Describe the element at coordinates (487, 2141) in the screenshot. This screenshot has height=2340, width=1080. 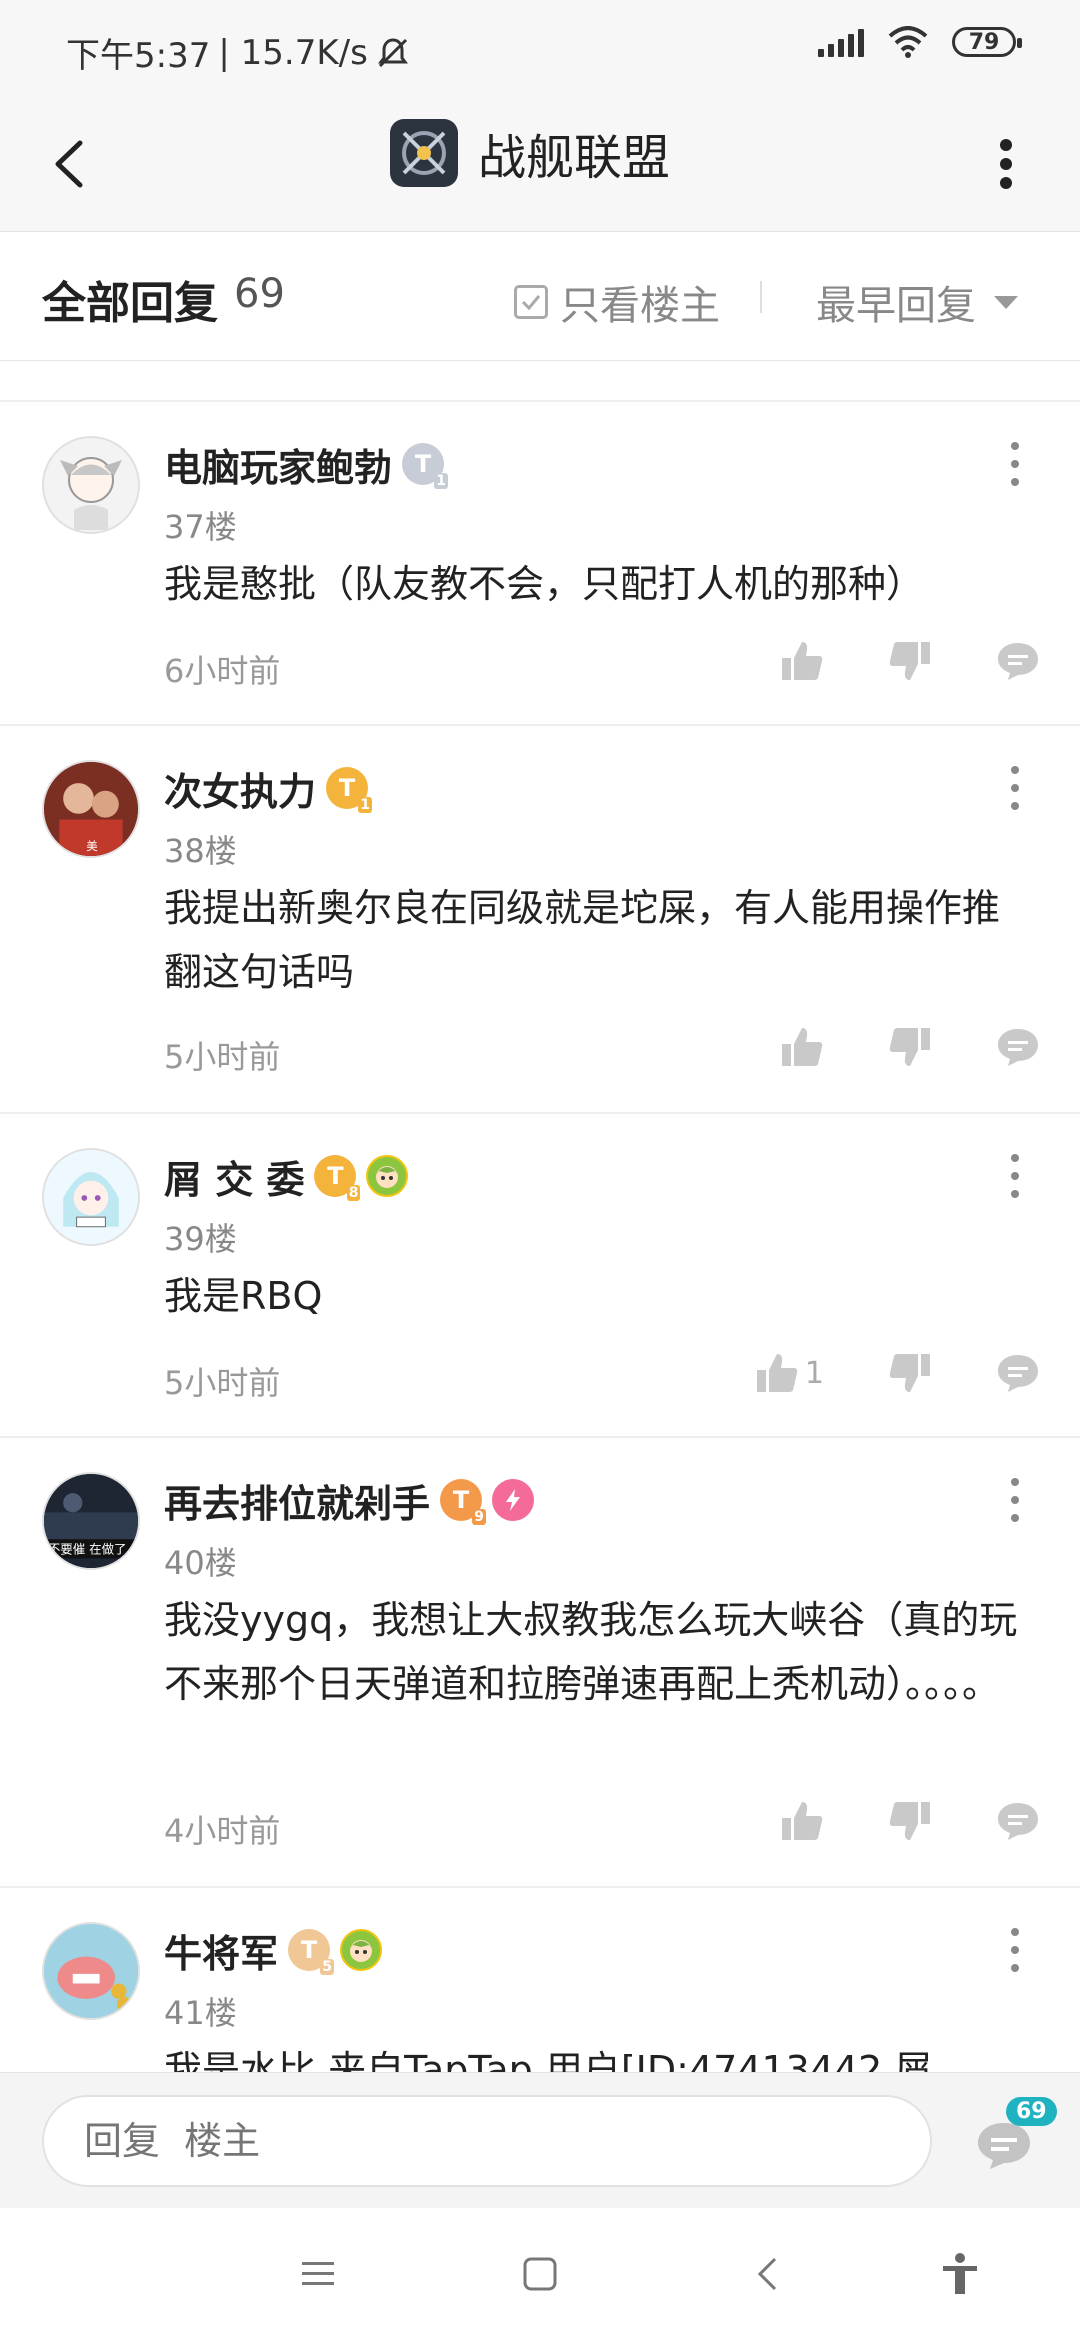
I see `reply-input` at that location.